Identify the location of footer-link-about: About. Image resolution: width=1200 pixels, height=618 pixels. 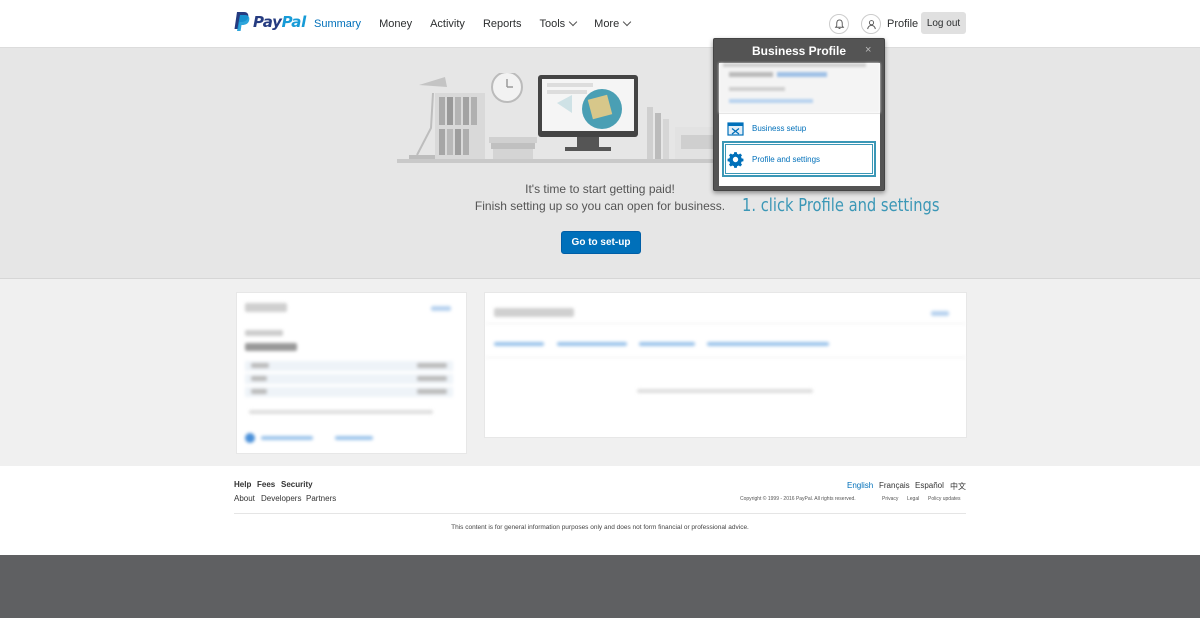
(244, 498).